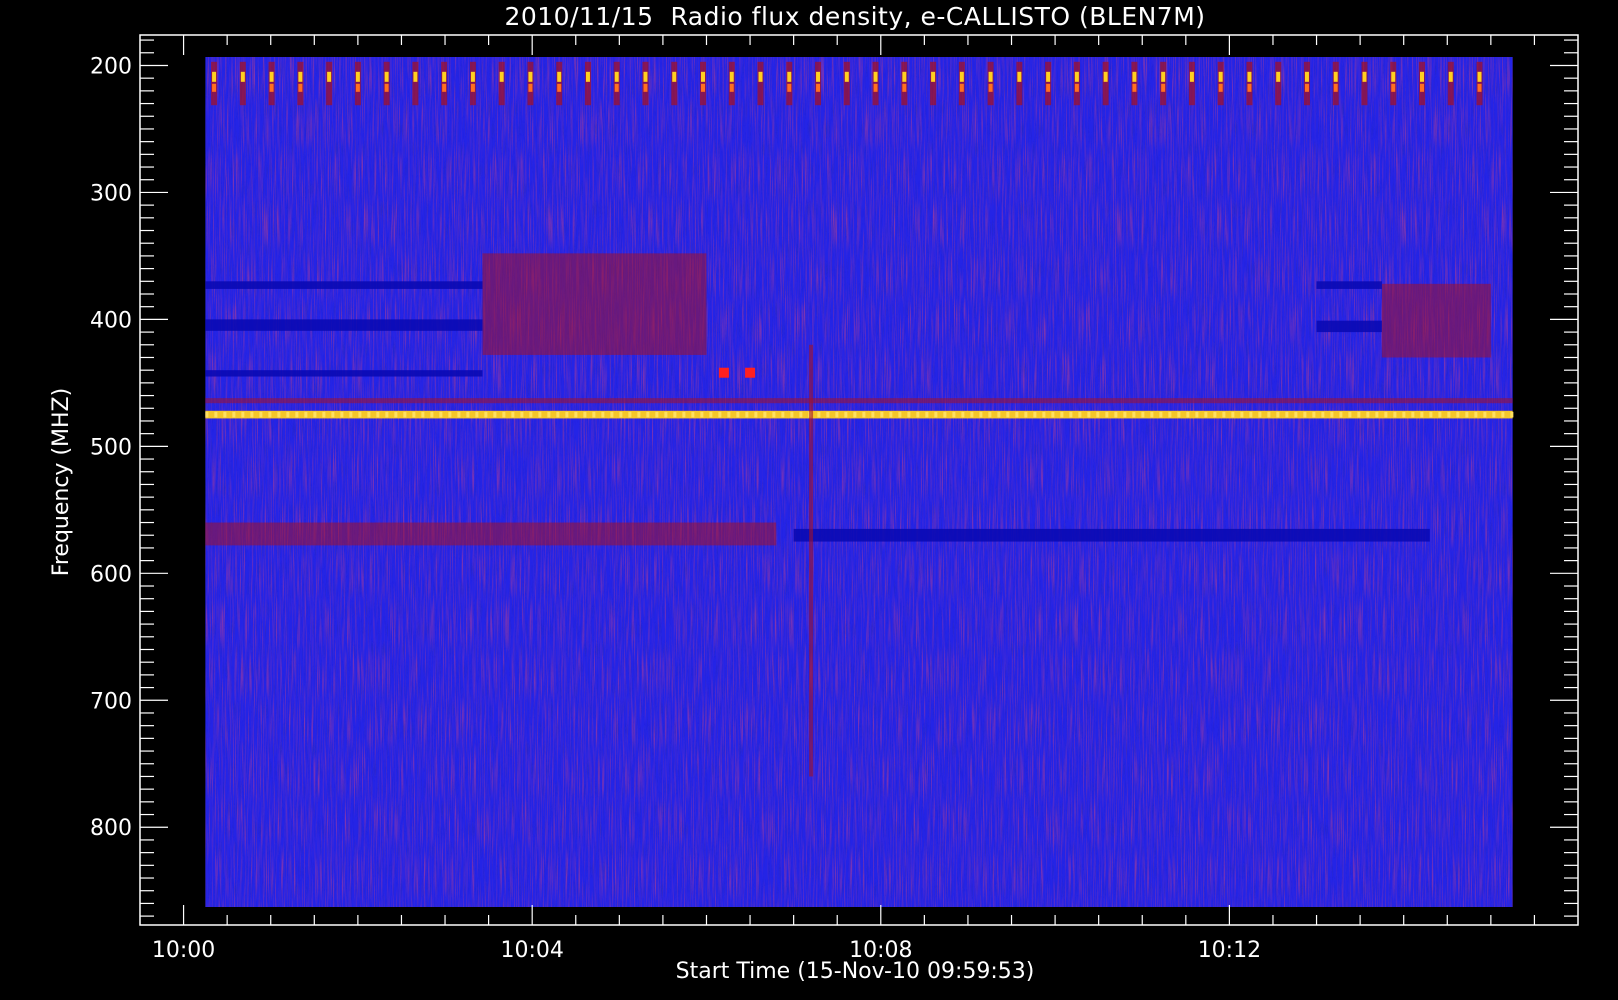  I want to click on vertical-streak, so click(811, 560).